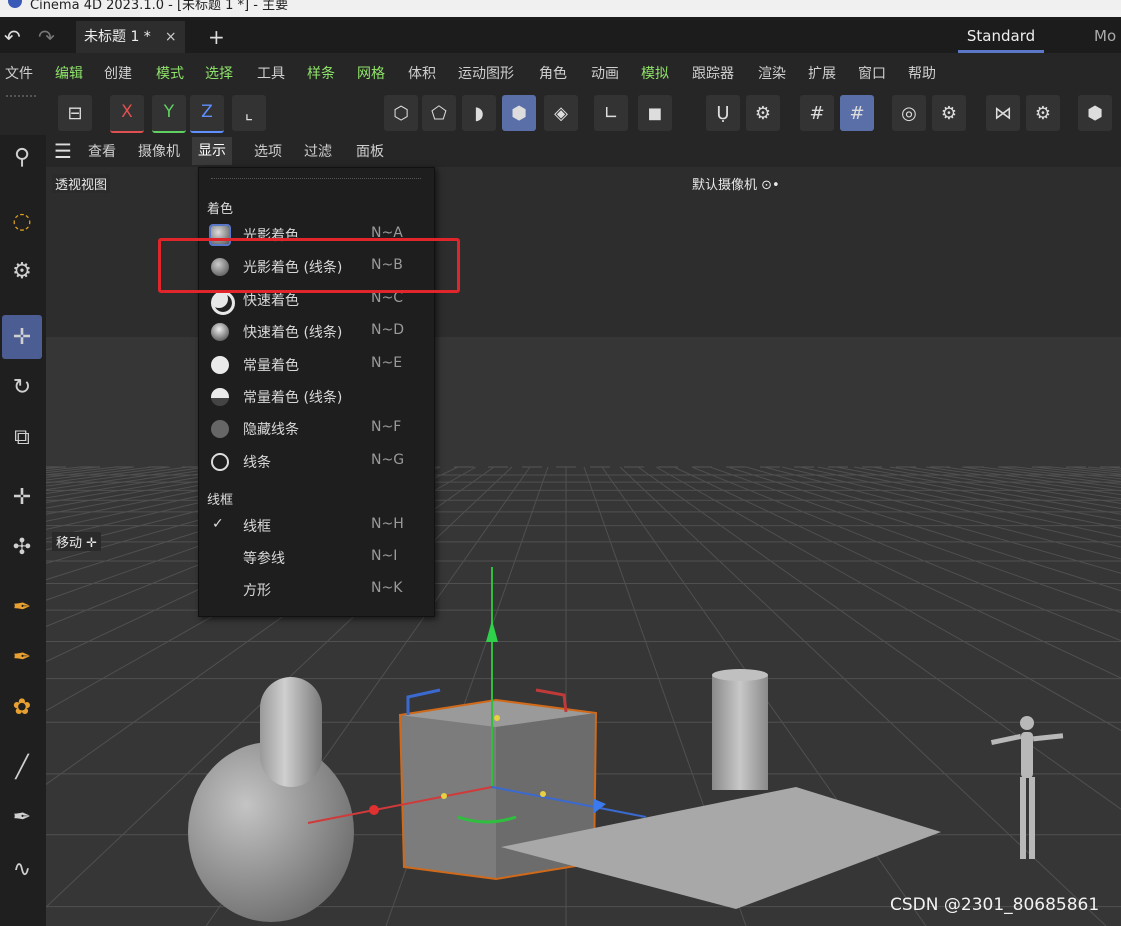  What do you see at coordinates (12, 37) in the screenshot?
I see `undo-icon: ↶` at bounding box center [12, 37].